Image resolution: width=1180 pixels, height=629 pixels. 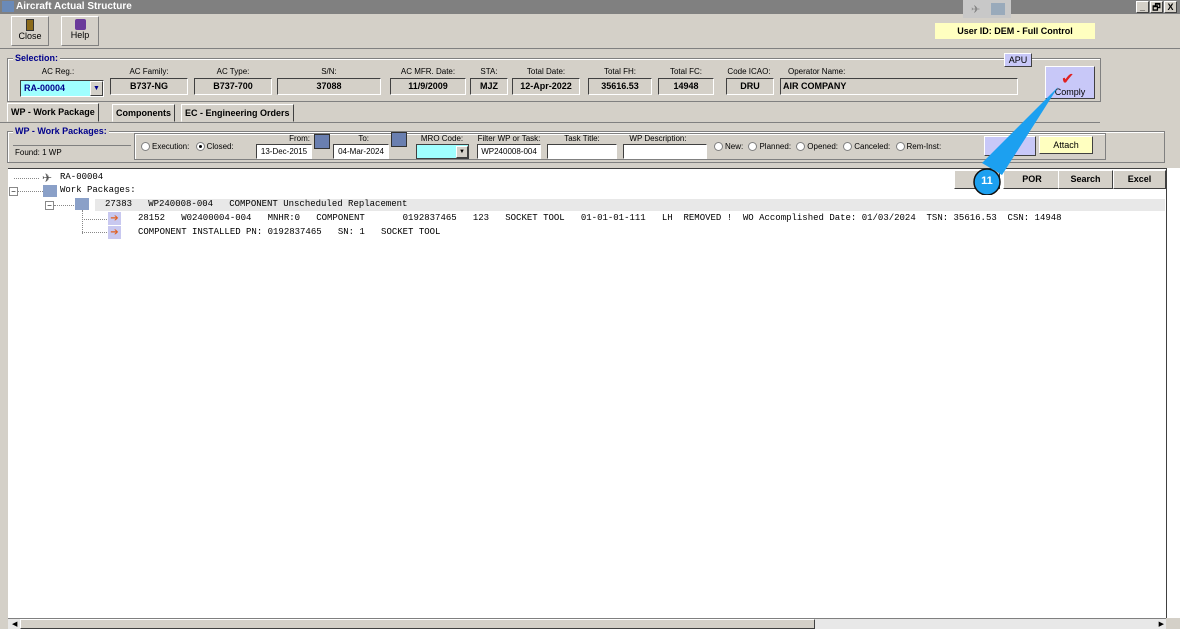 I want to click on execution-label: Execution:, so click(x=171, y=146).